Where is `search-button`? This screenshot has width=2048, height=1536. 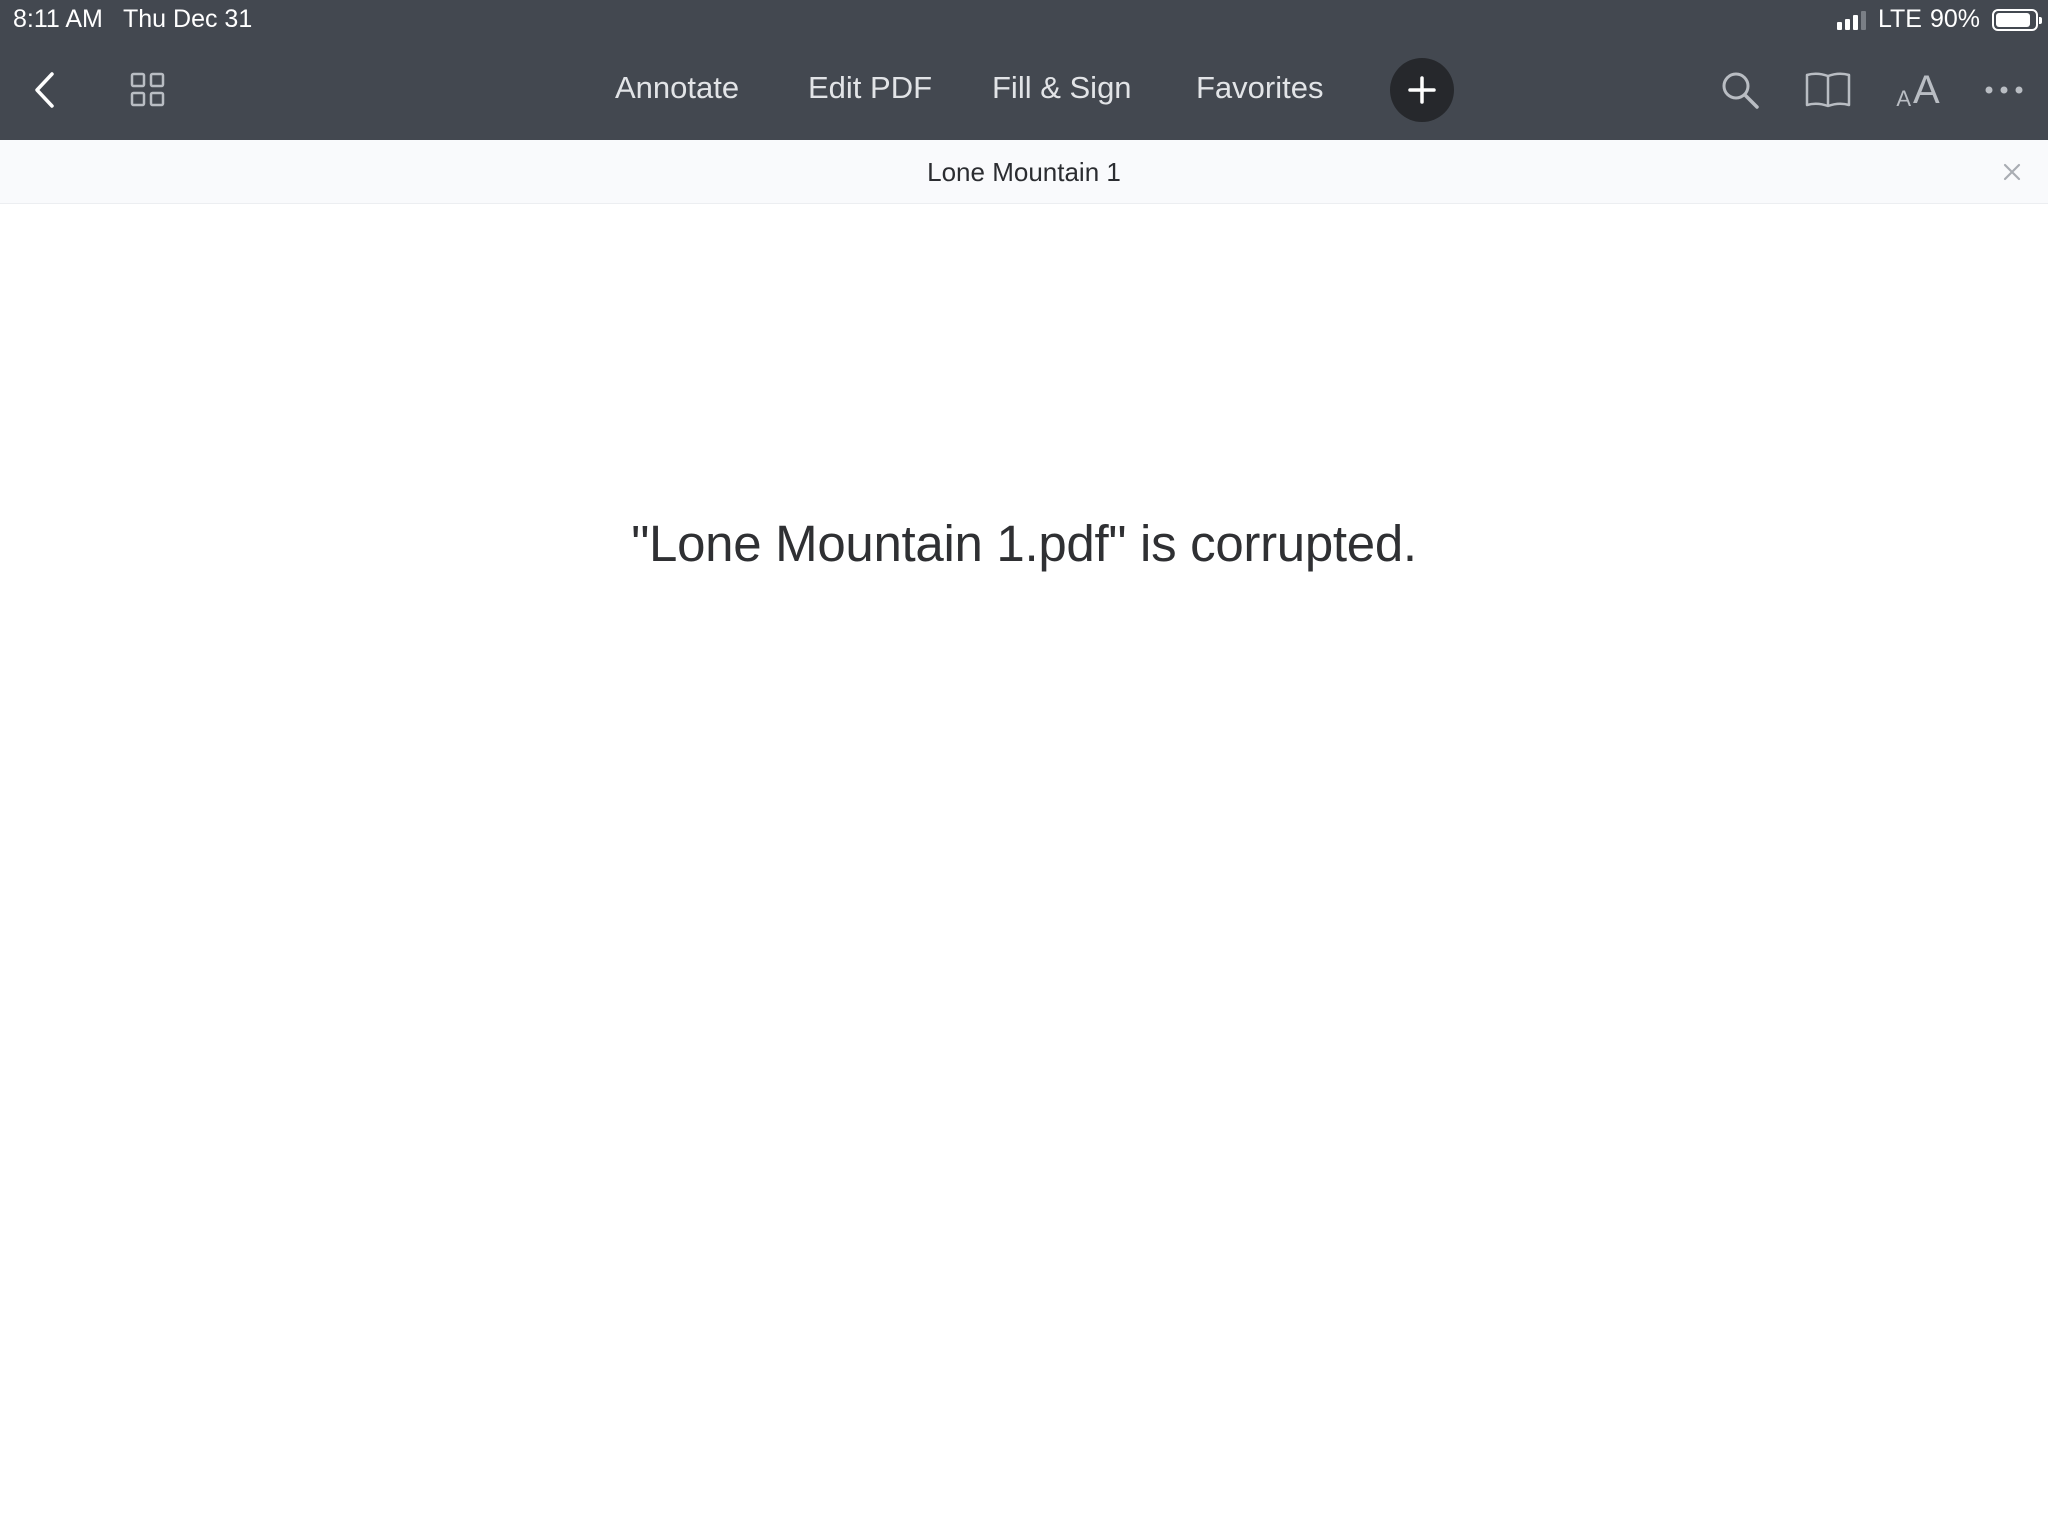
search-button is located at coordinates (1740, 90).